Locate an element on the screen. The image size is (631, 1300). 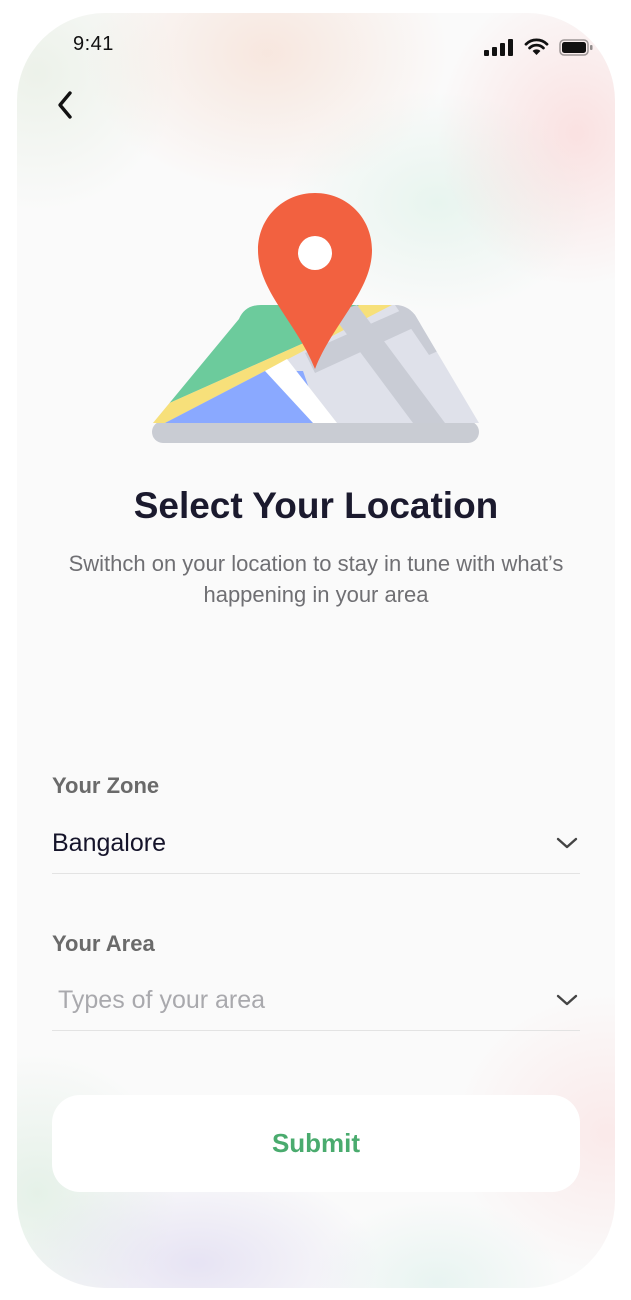
submit-button: Submit is located at coordinates (316, 1143).